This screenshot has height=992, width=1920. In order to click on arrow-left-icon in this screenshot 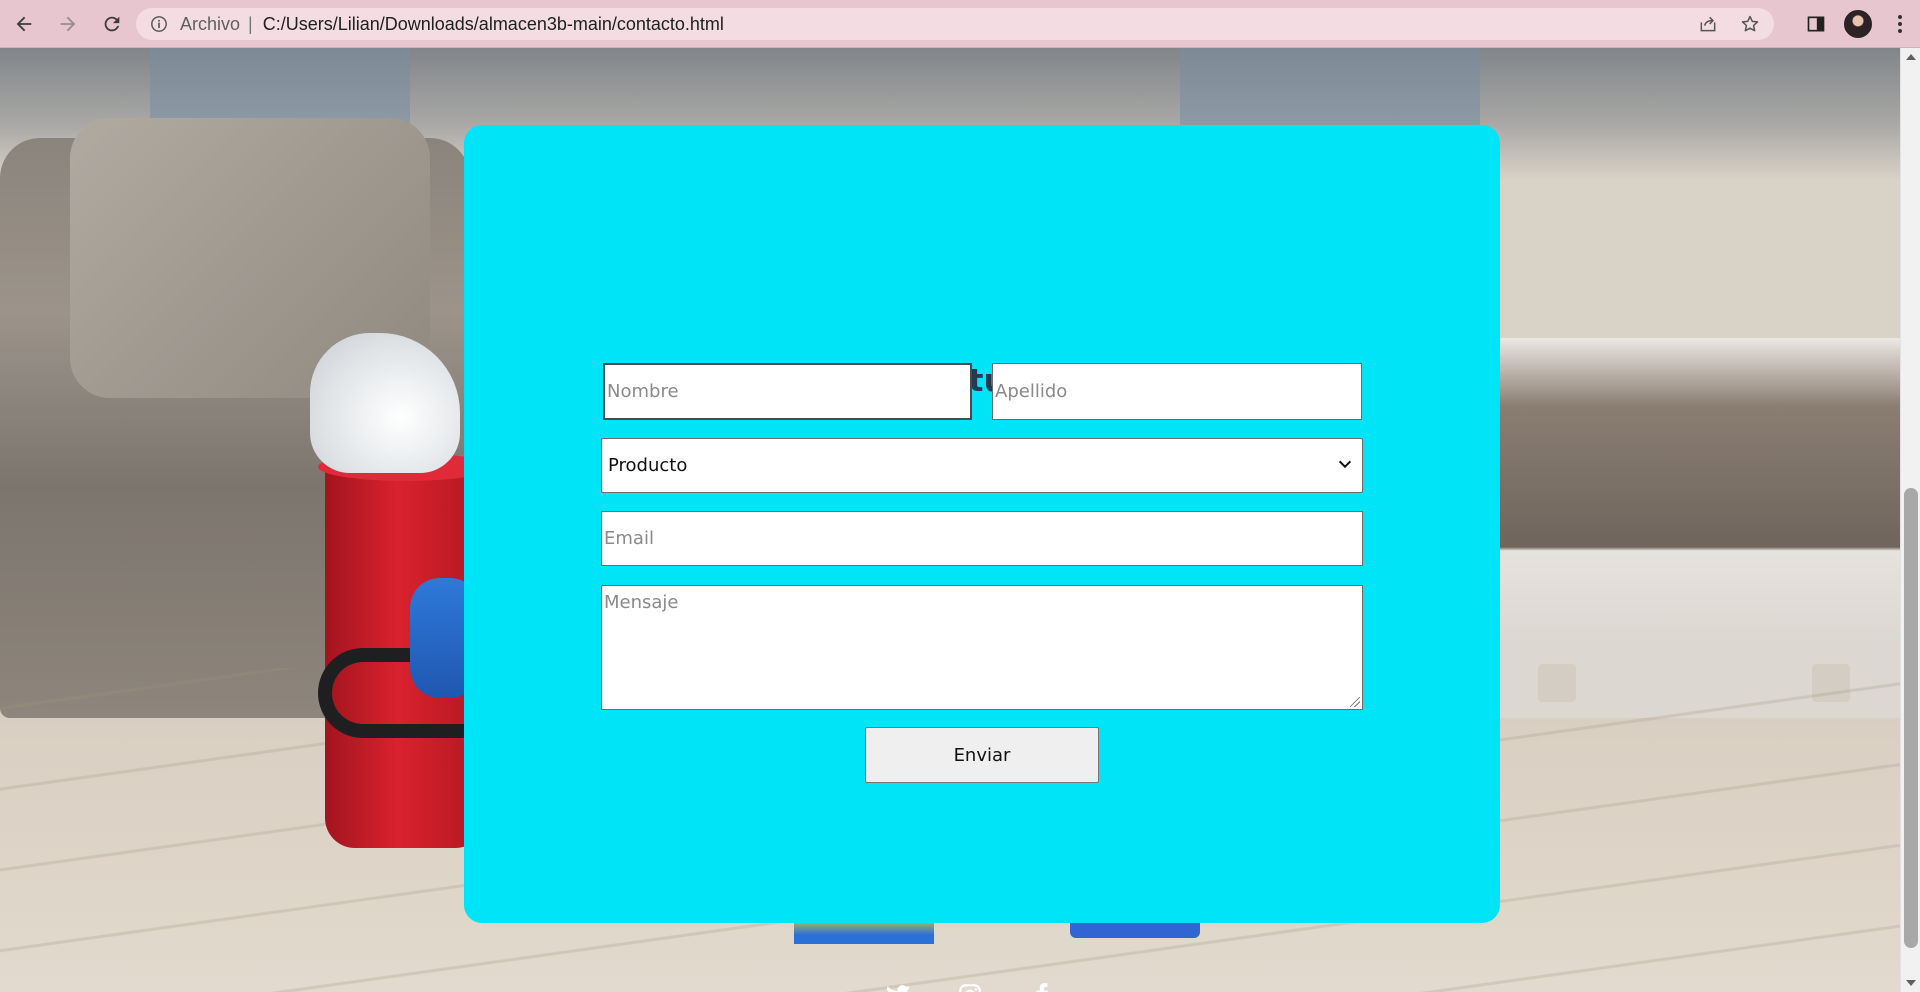, I will do `click(24, 23)`.